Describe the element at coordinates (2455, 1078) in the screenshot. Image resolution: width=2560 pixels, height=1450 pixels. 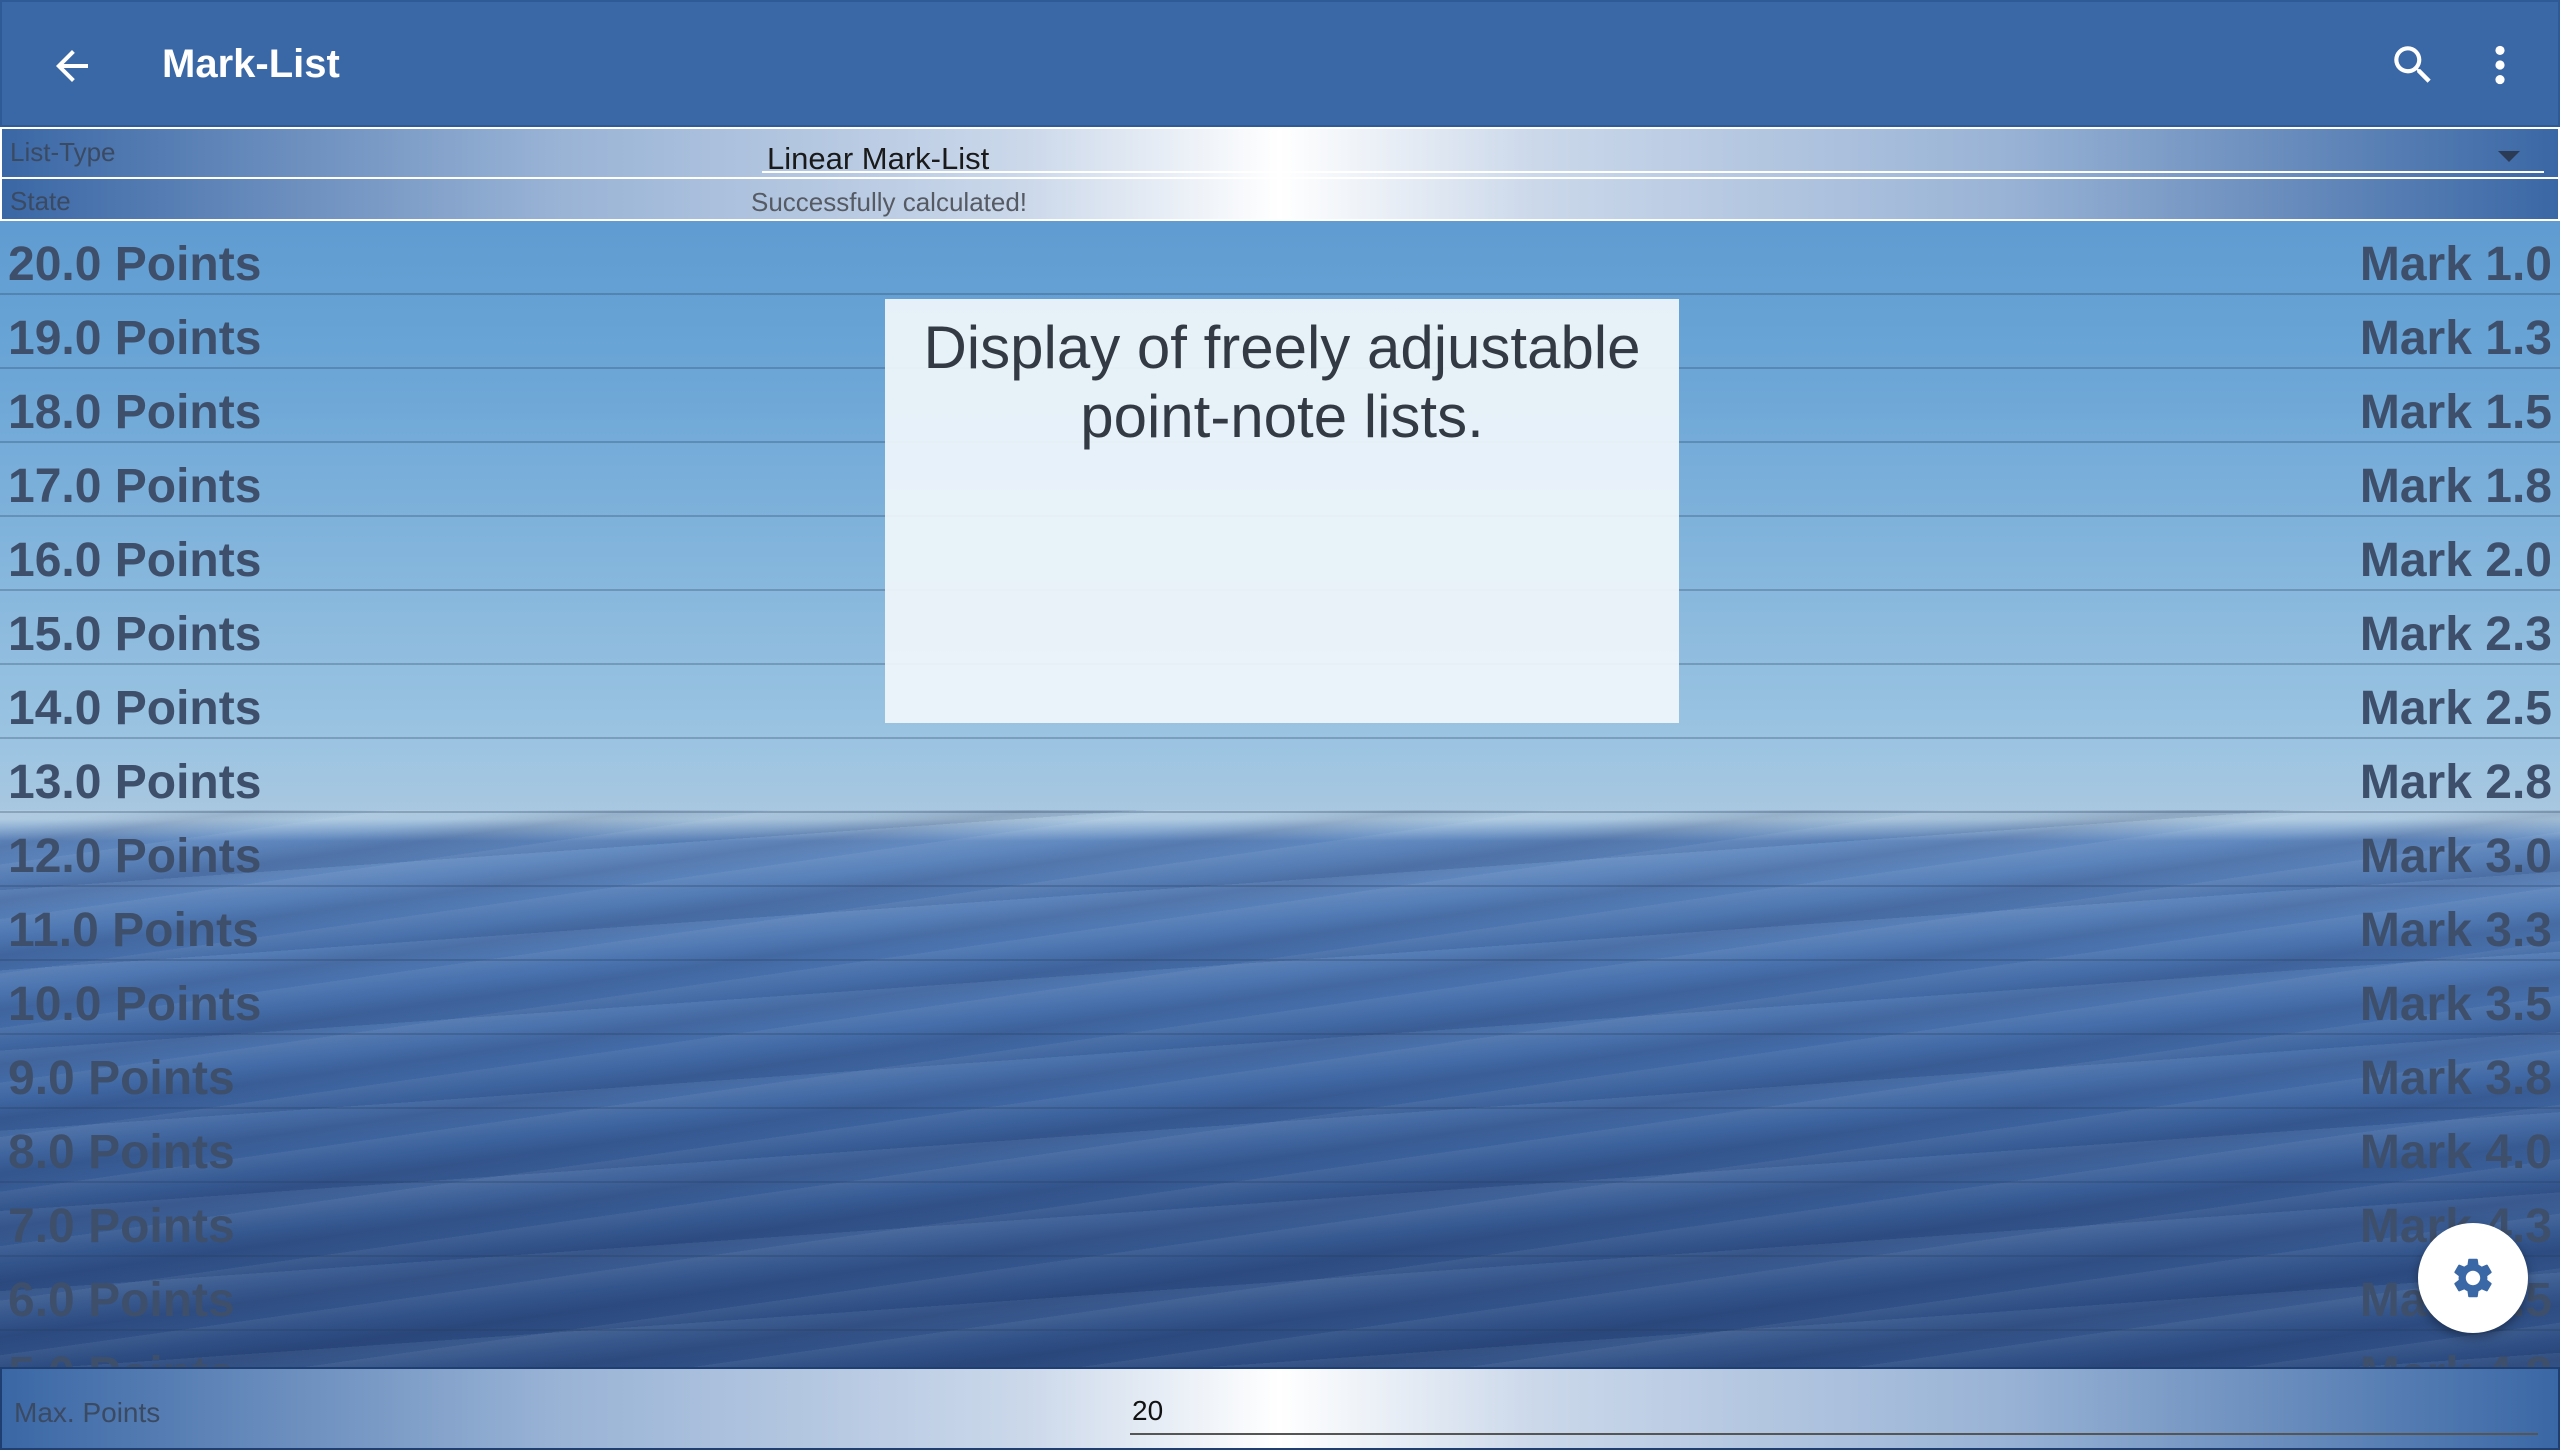
I see `mark-value: Mark 3.8` at that location.